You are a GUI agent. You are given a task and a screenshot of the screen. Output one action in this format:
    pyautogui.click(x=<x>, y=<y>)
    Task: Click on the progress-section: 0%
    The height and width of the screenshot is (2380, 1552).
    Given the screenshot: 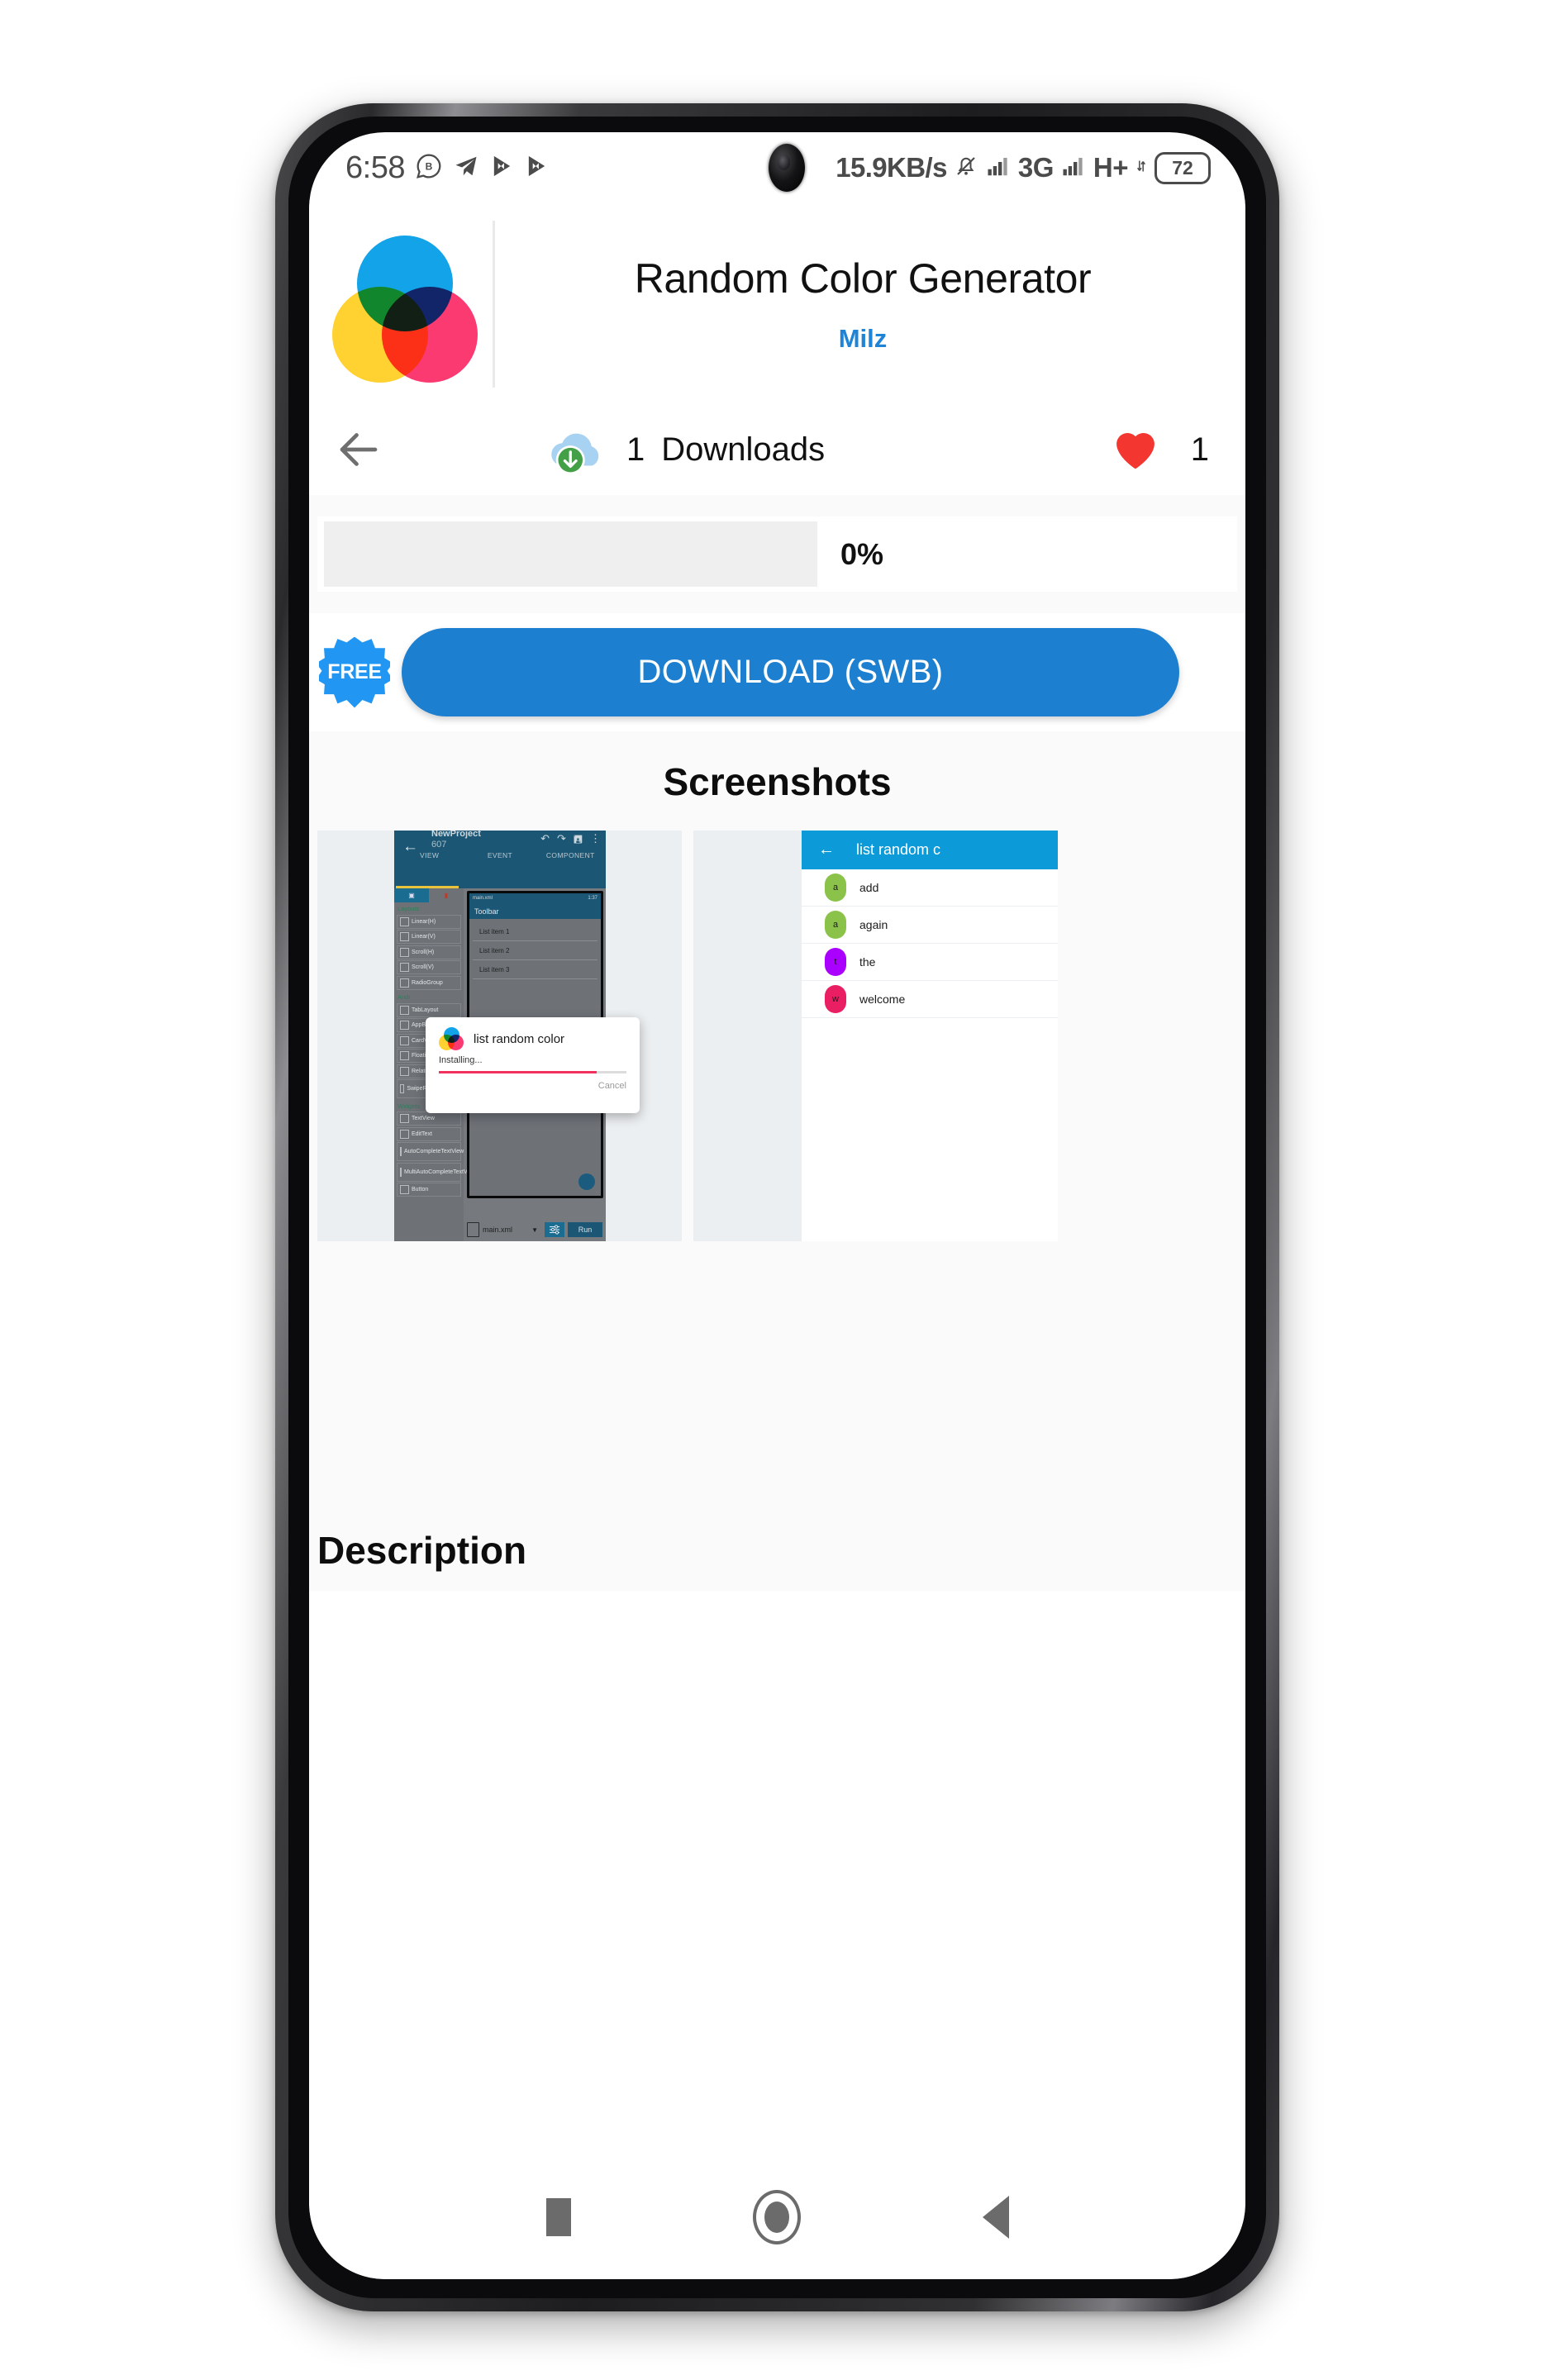 What is the action you would take?
    pyautogui.click(x=777, y=554)
    